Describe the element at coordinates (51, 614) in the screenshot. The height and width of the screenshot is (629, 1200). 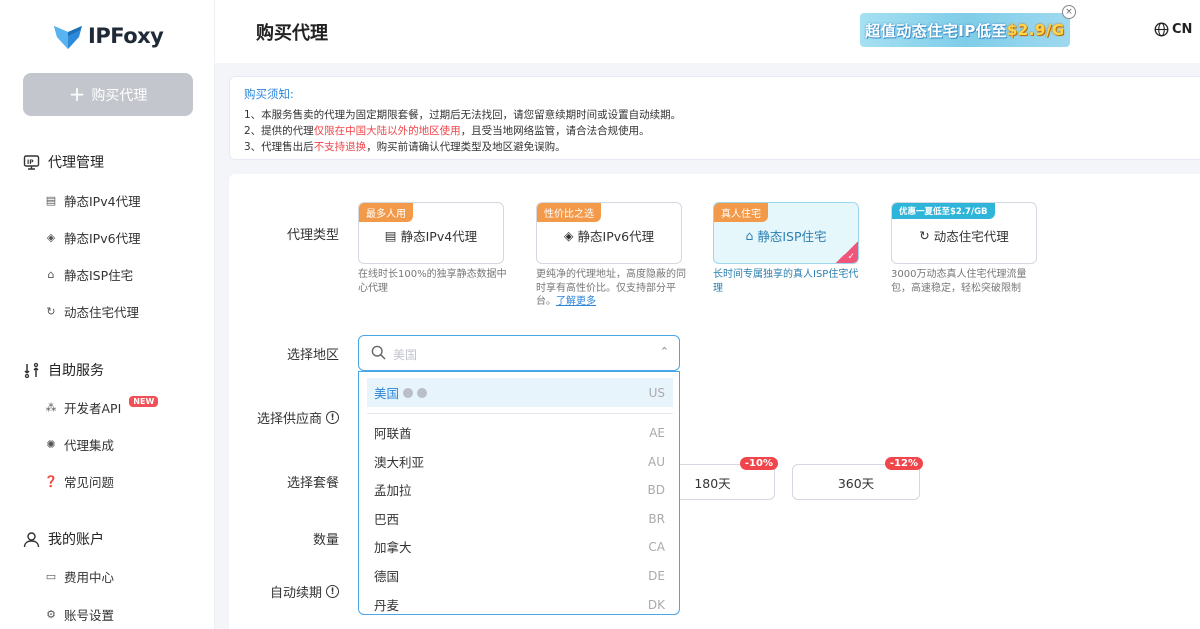
I see `gear-icon: ⚙` at that location.